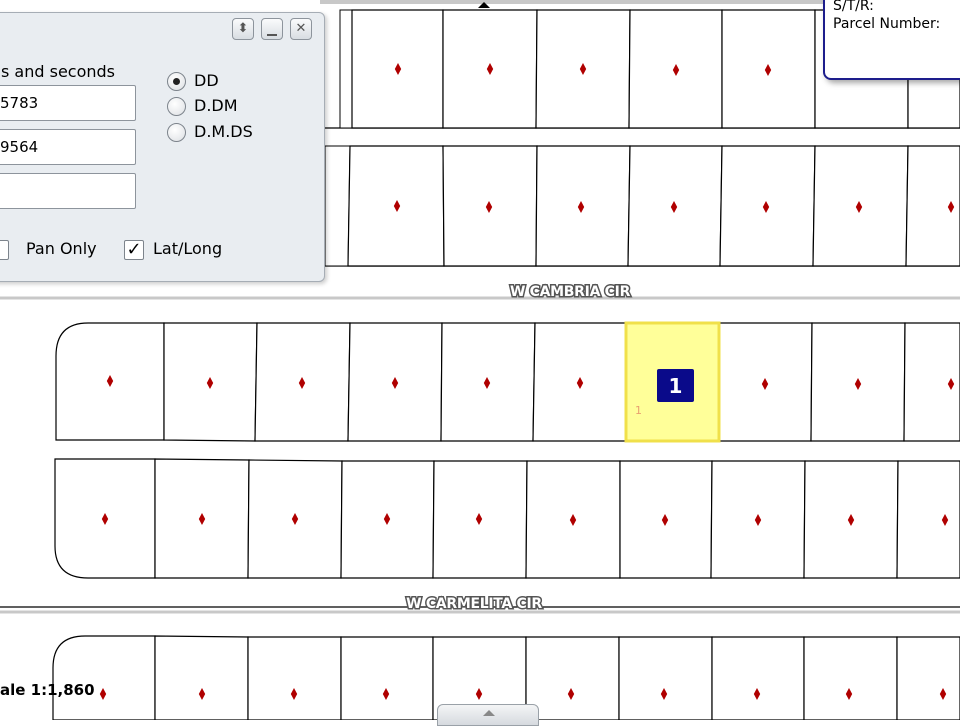 Image resolution: width=960 pixels, height=726 pixels. What do you see at coordinates (188, 248) in the screenshot?
I see `latlong-label: Lat/Long` at bounding box center [188, 248].